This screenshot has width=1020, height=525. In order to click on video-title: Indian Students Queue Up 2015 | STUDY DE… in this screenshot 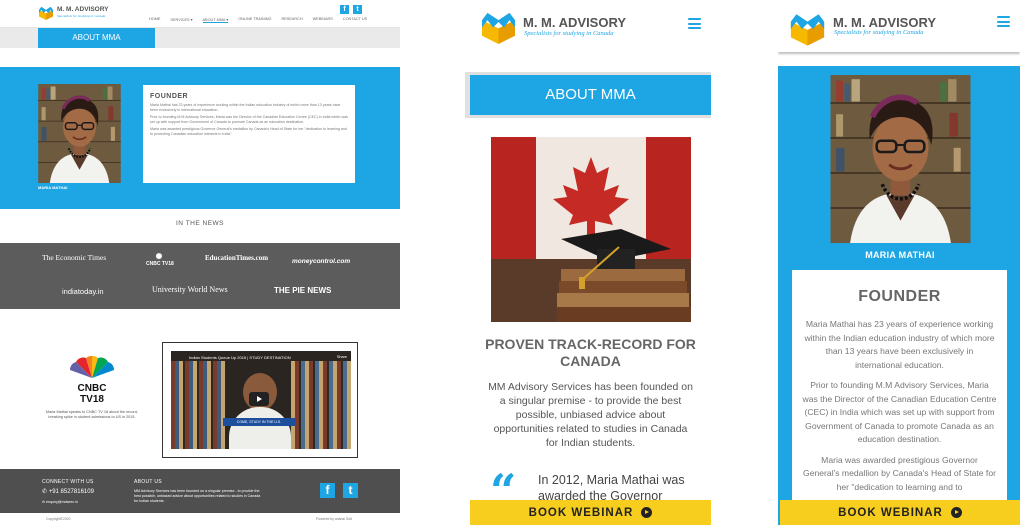, I will do `click(240, 357)`.